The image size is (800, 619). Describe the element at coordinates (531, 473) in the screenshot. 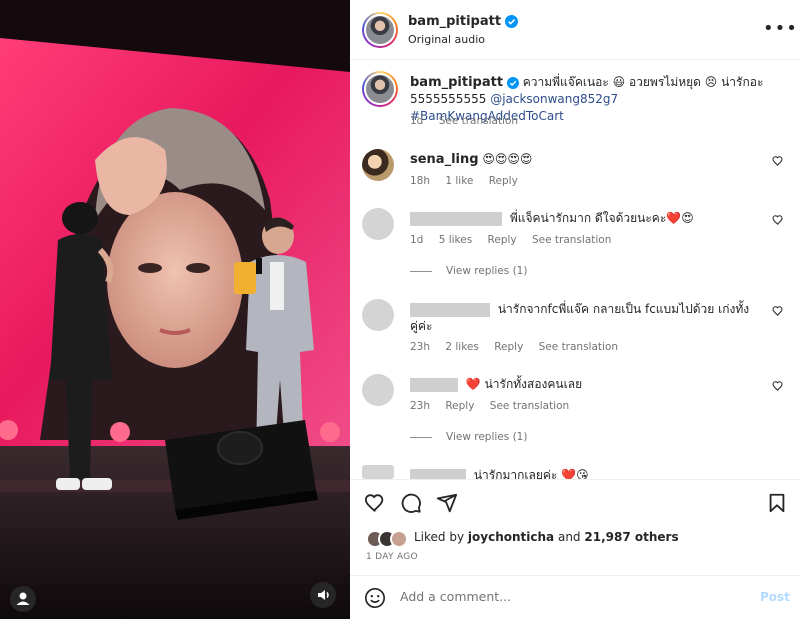

I see `comment-text: น่ารักมากเลยค่ะ ❤️😘` at that location.